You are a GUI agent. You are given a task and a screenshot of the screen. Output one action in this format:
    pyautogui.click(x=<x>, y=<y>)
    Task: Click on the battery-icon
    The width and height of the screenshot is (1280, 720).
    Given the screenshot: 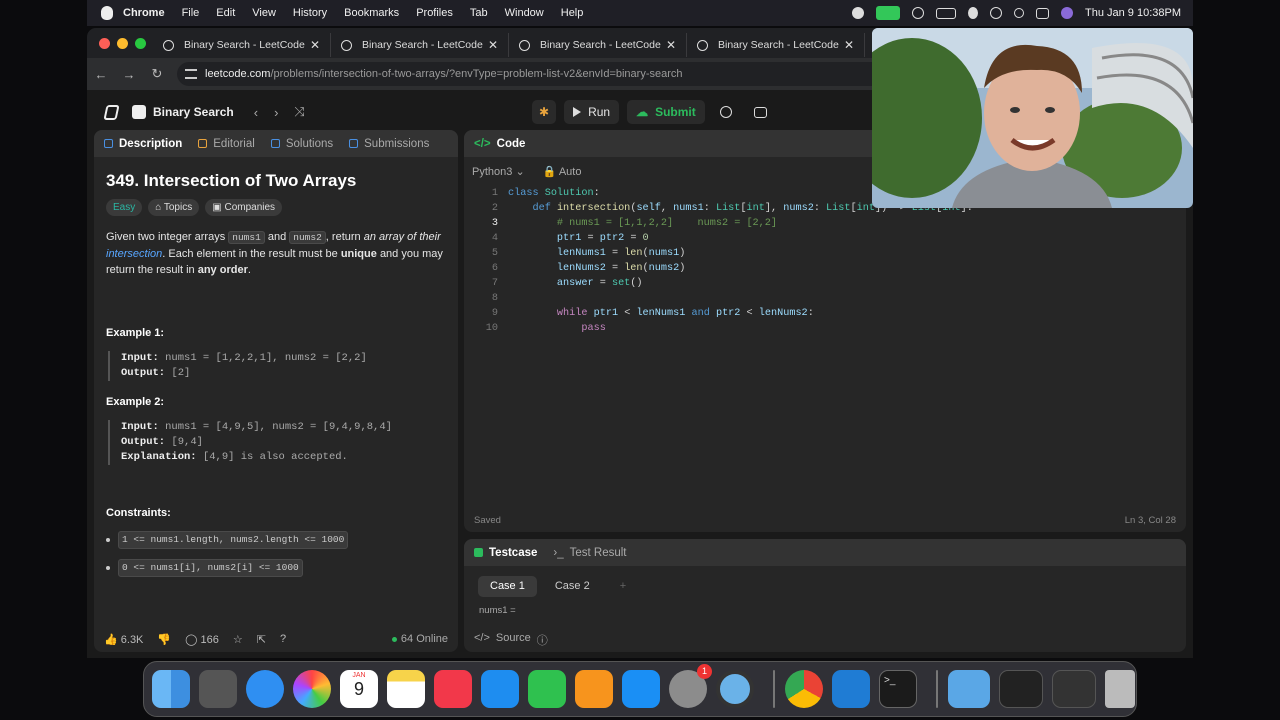 What is the action you would take?
    pyautogui.click(x=945, y=13)
    